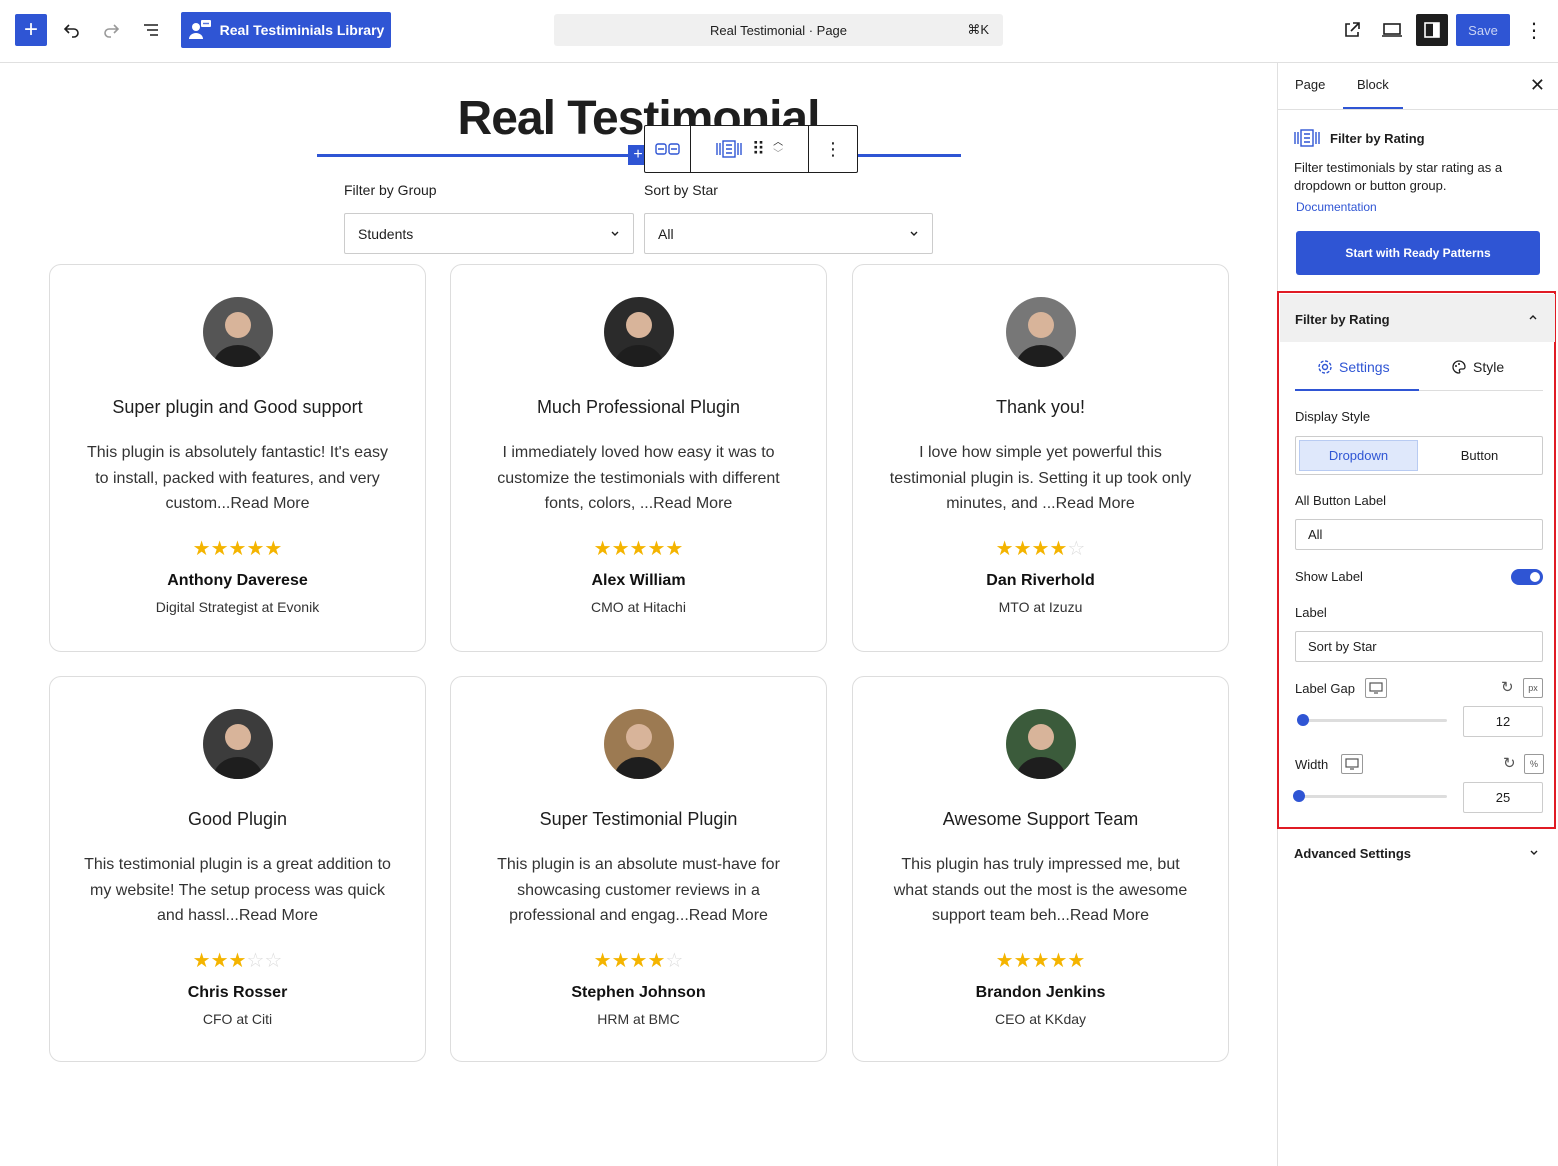 This screenshot has width=1558, height=1166. I want to click on parent-block-button, so click(668, 149).